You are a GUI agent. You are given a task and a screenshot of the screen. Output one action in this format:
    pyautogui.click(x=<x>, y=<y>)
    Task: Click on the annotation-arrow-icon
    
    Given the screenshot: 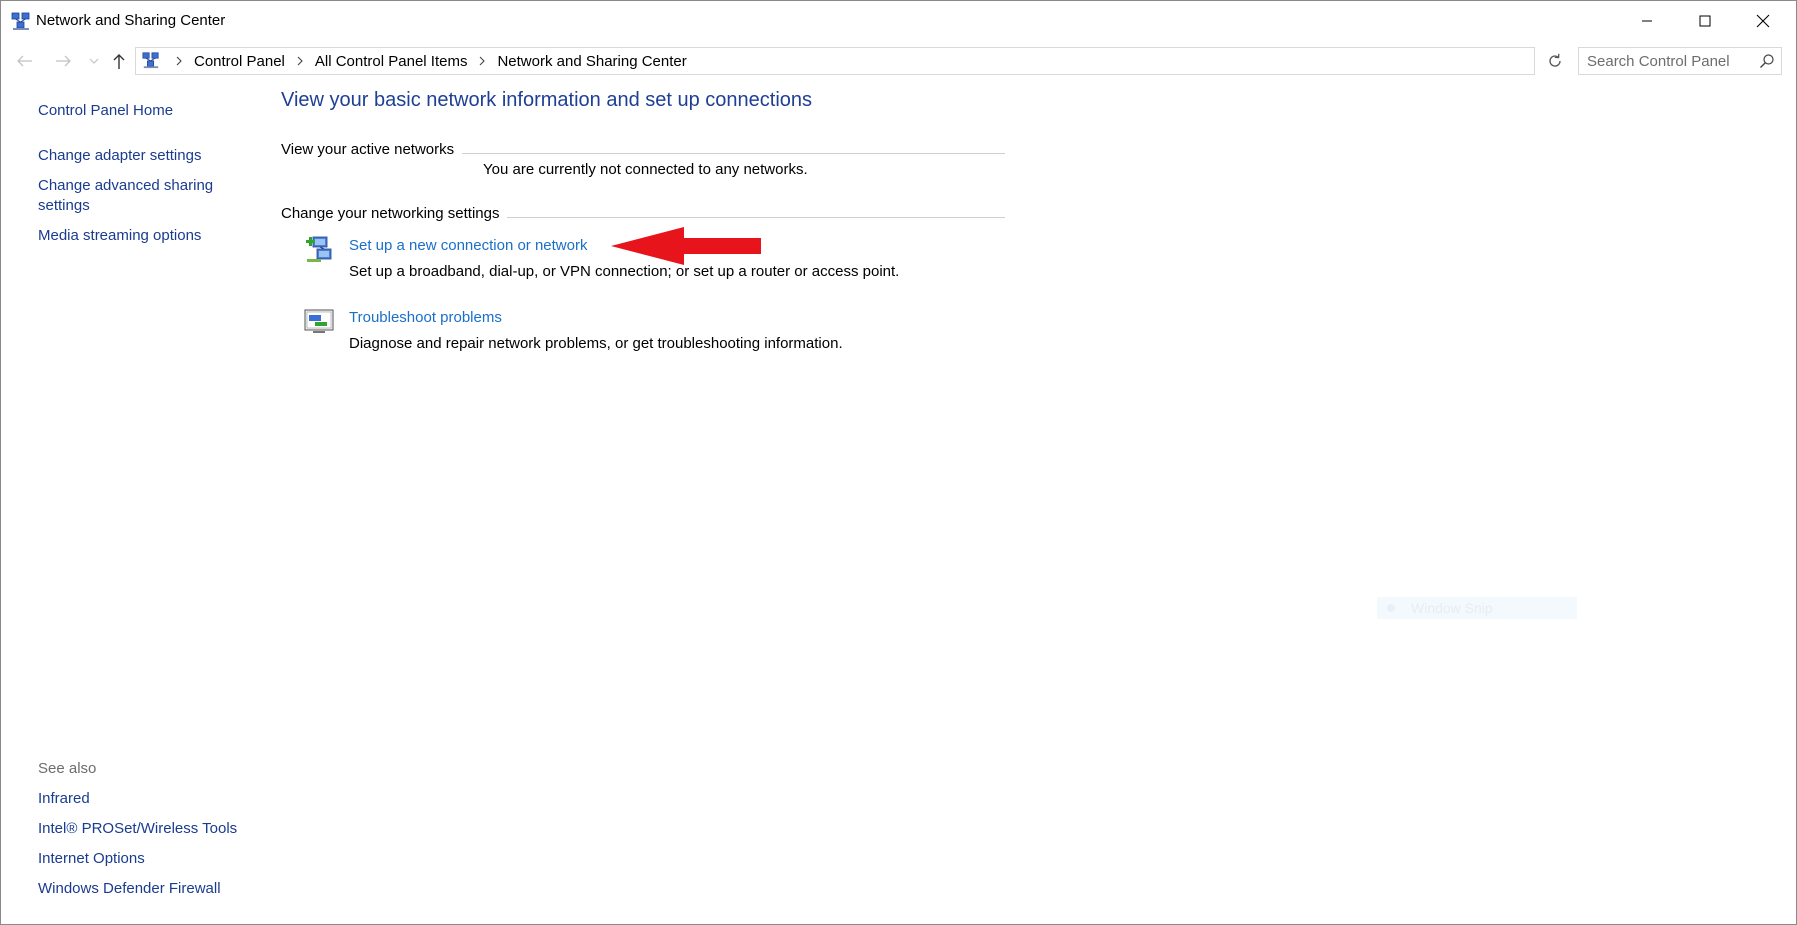 What is the action you would take?
    pyautogui.click(x=686, y=246)
    